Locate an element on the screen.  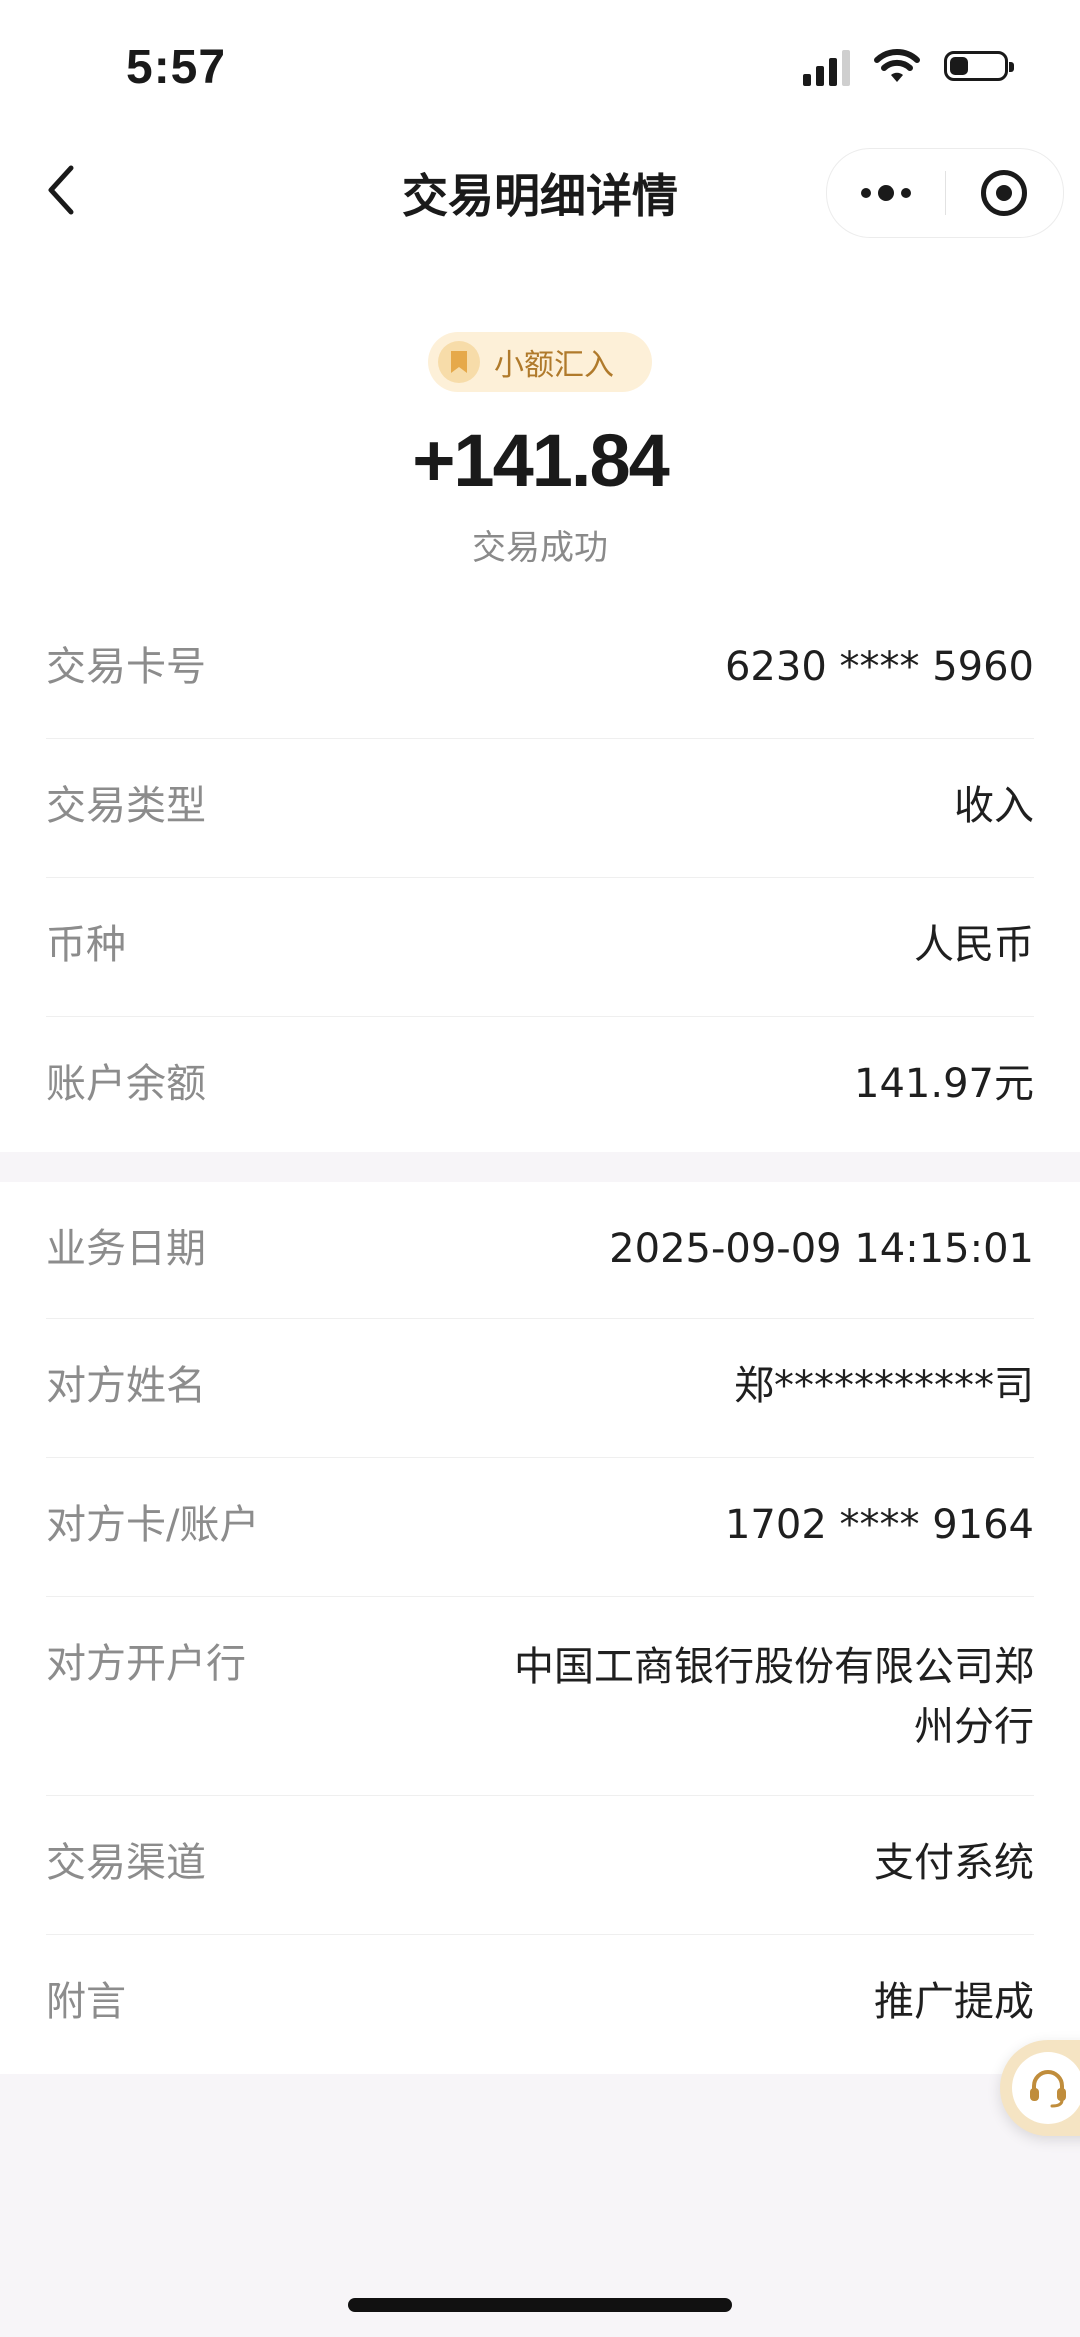
transaction-tag: 小额汇入 is located at coordinates (540, 362).